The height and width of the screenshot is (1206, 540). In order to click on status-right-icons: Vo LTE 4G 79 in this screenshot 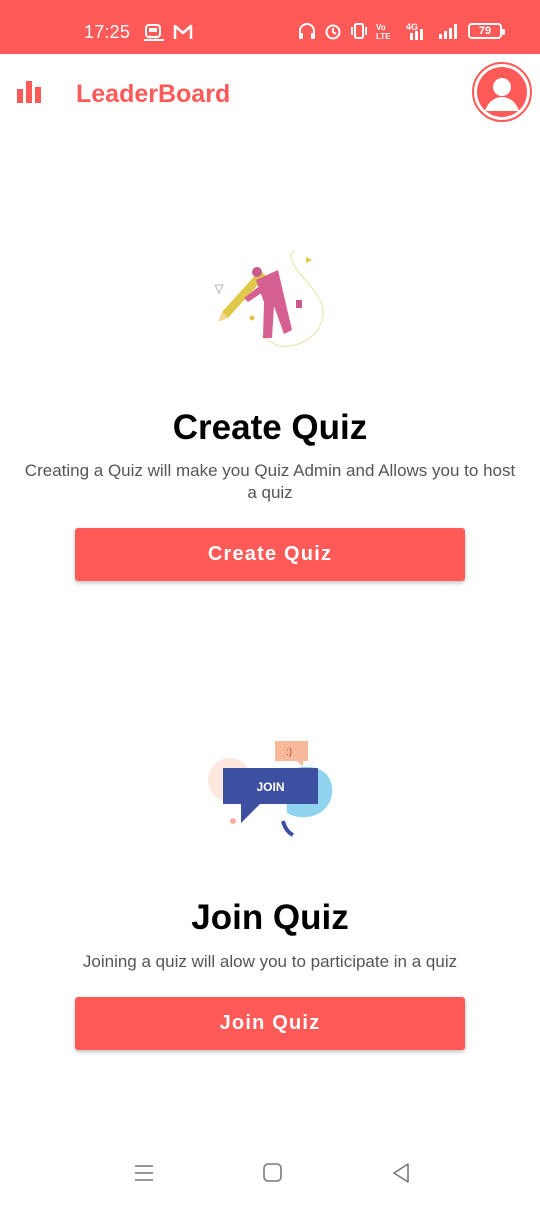, I will do `click(401, 31)`.